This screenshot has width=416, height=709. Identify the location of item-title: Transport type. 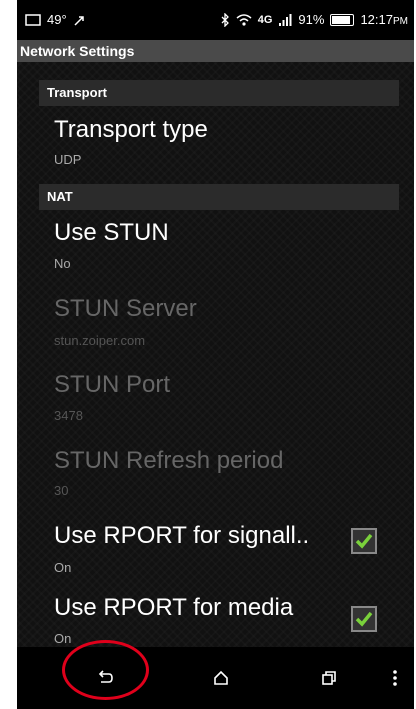
(131, 129).